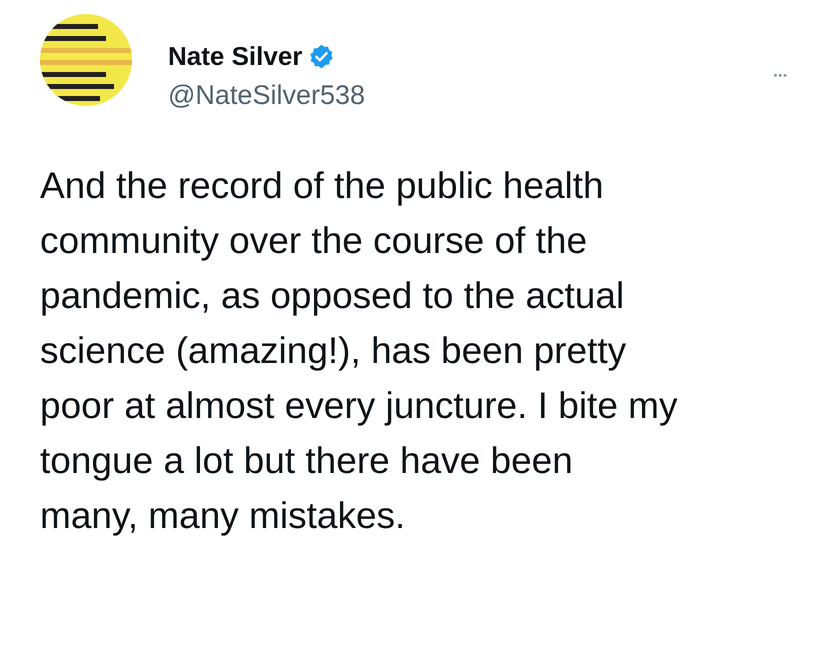 This screenshot has width=828, height=669. I want to click on author-name: Nate Silver, so click(235, 56).